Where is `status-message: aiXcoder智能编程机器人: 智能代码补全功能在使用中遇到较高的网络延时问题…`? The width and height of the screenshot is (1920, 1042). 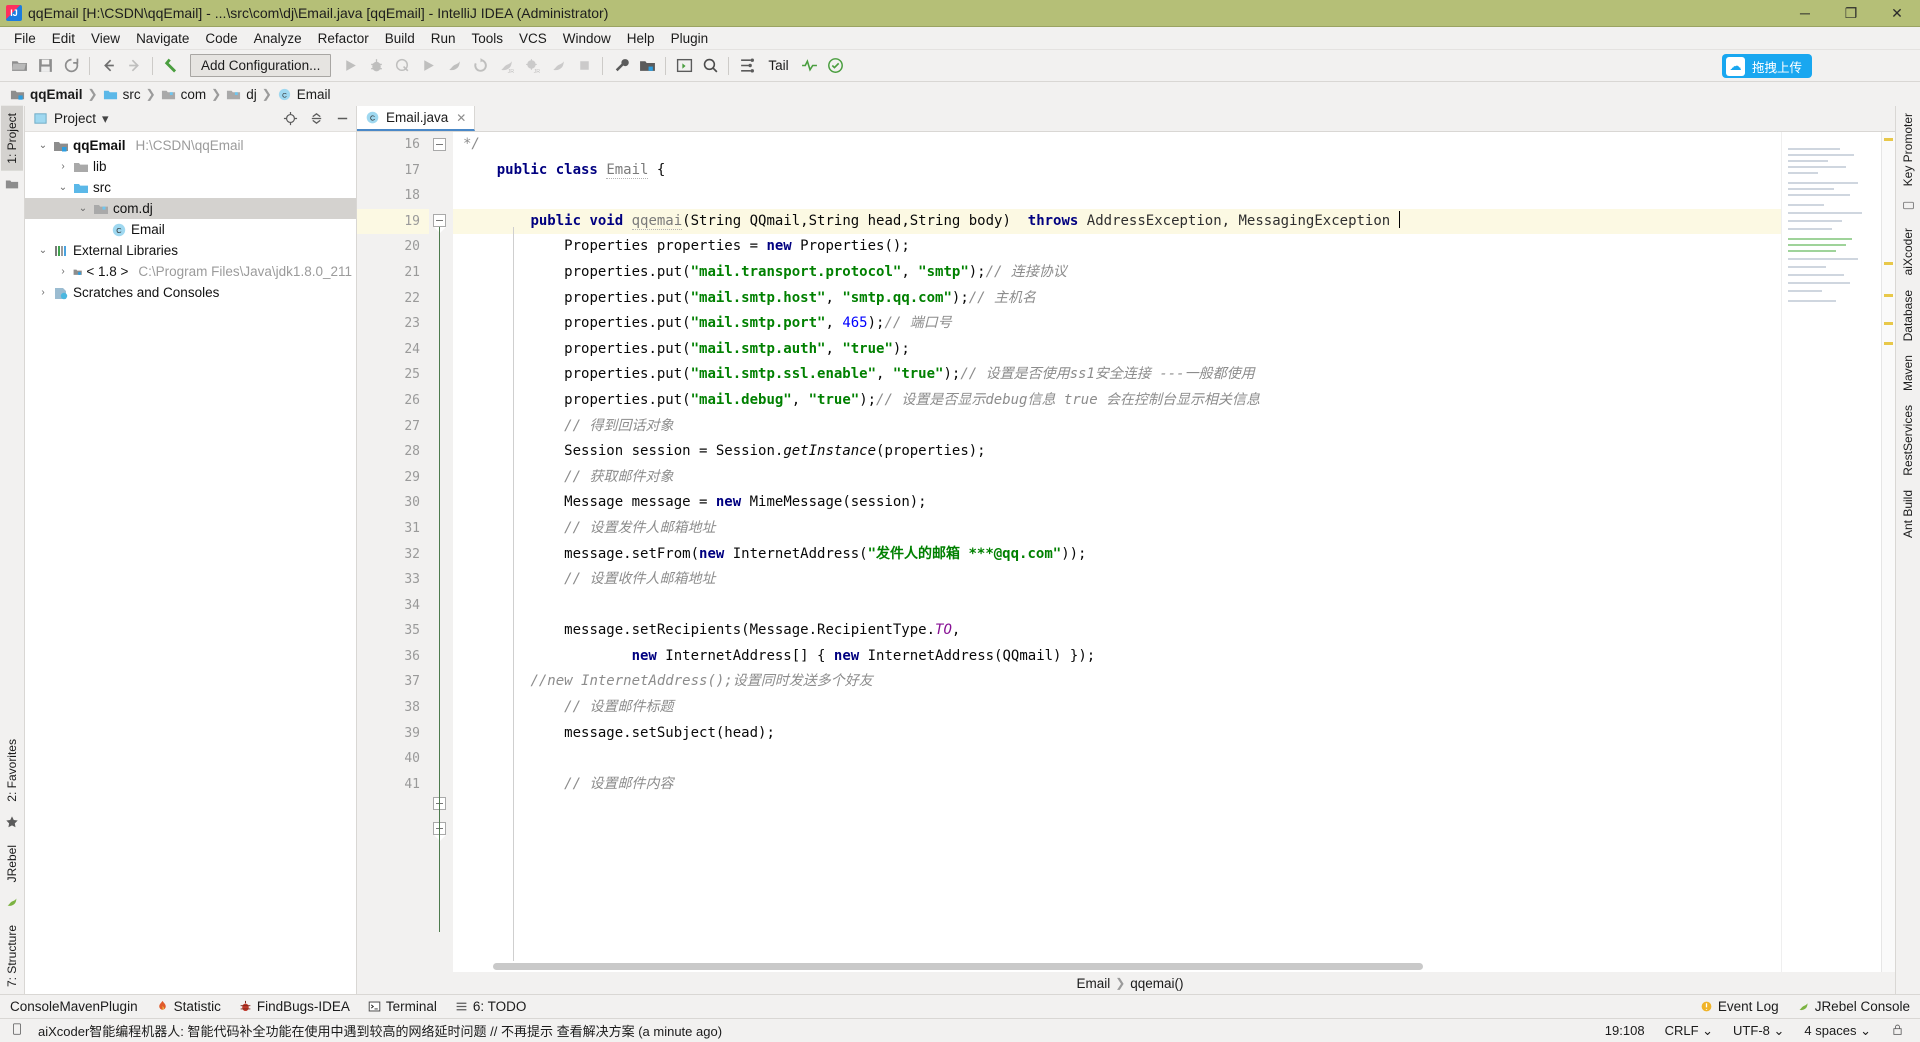
status-message: aiXcoder智能编程机器人: 智能代码补全功能在使用中遇到较高的网络延时问题… is located at coordinates (380, 1030).